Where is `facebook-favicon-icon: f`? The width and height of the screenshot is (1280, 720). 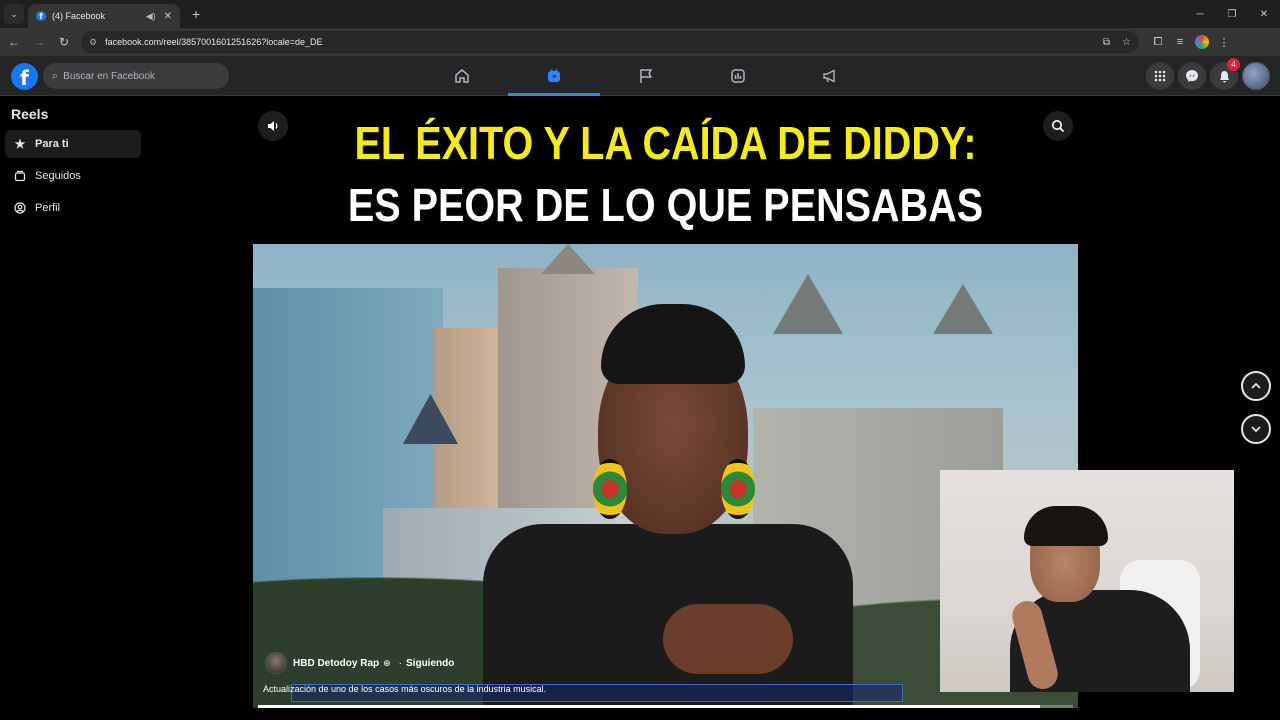 facebook-favicon-icon: f is located at coordinates (41, 16).